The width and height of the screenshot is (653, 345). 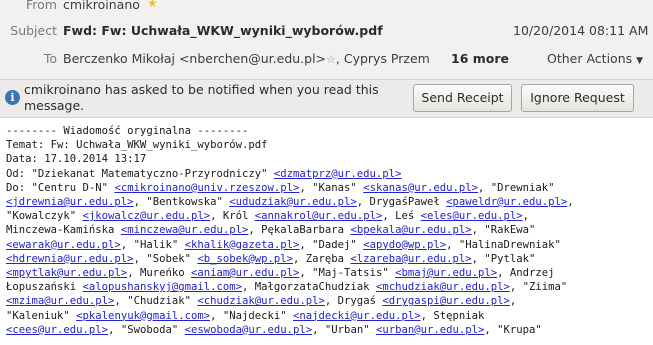 What do you see at coordinates (50, 58) in the screenshot?
I see `to-label: To` at bounding box center [50, 58].